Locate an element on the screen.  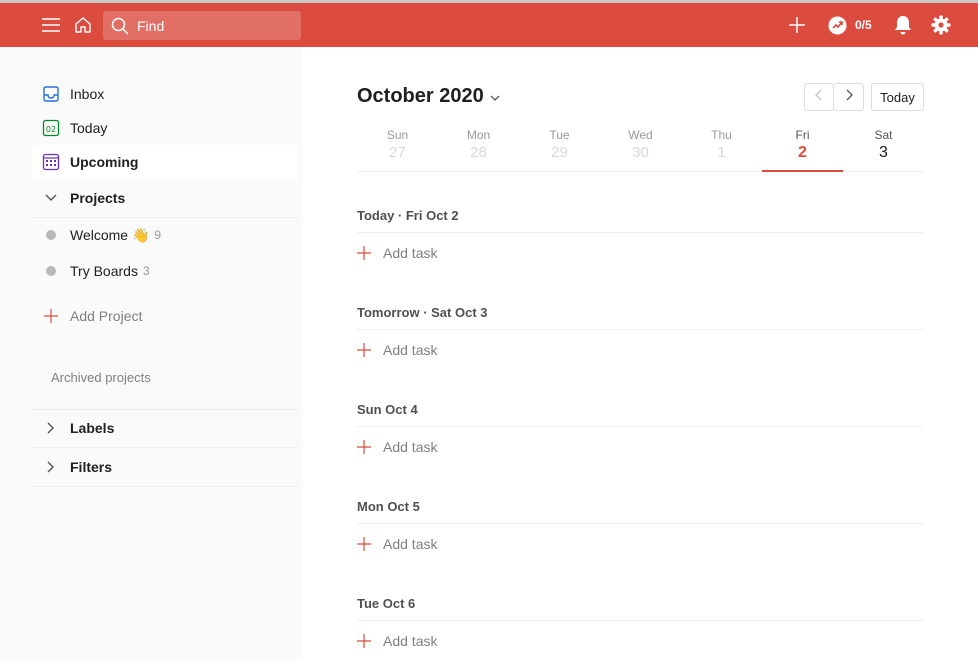
day-name: Sat is located at coordinates (883, 135).